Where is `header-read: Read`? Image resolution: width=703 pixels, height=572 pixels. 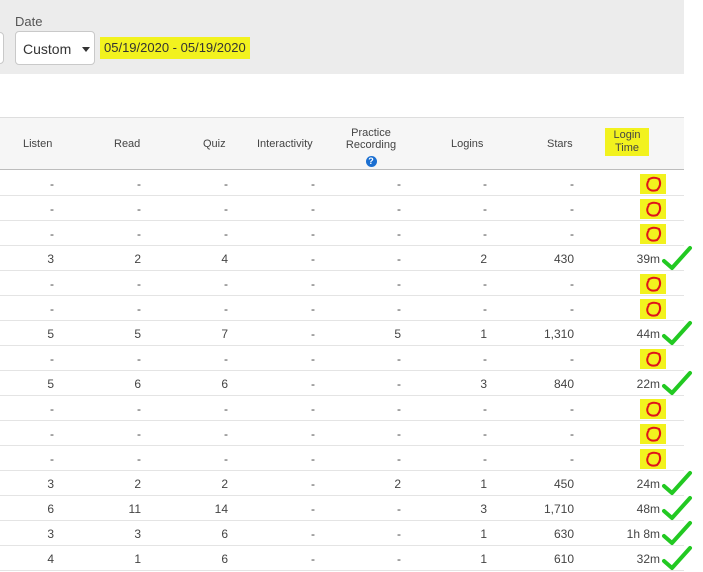 header-read: Read is located at coordinates (127, 144).